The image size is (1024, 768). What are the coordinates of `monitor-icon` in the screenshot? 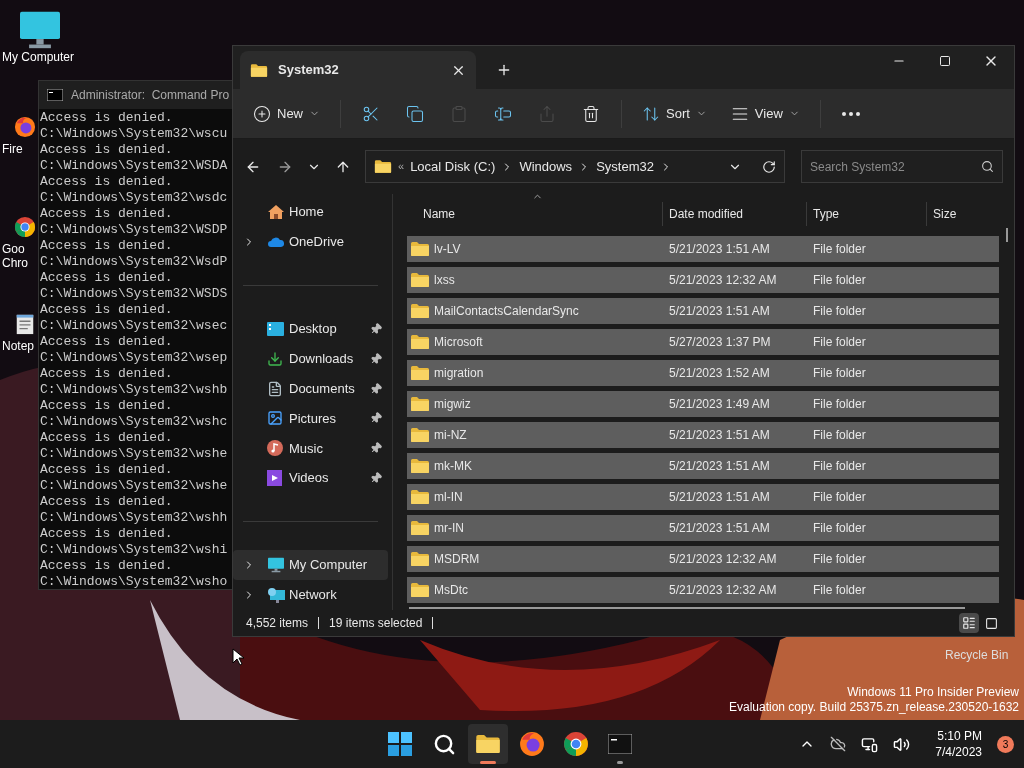 It's located at (40, 30).